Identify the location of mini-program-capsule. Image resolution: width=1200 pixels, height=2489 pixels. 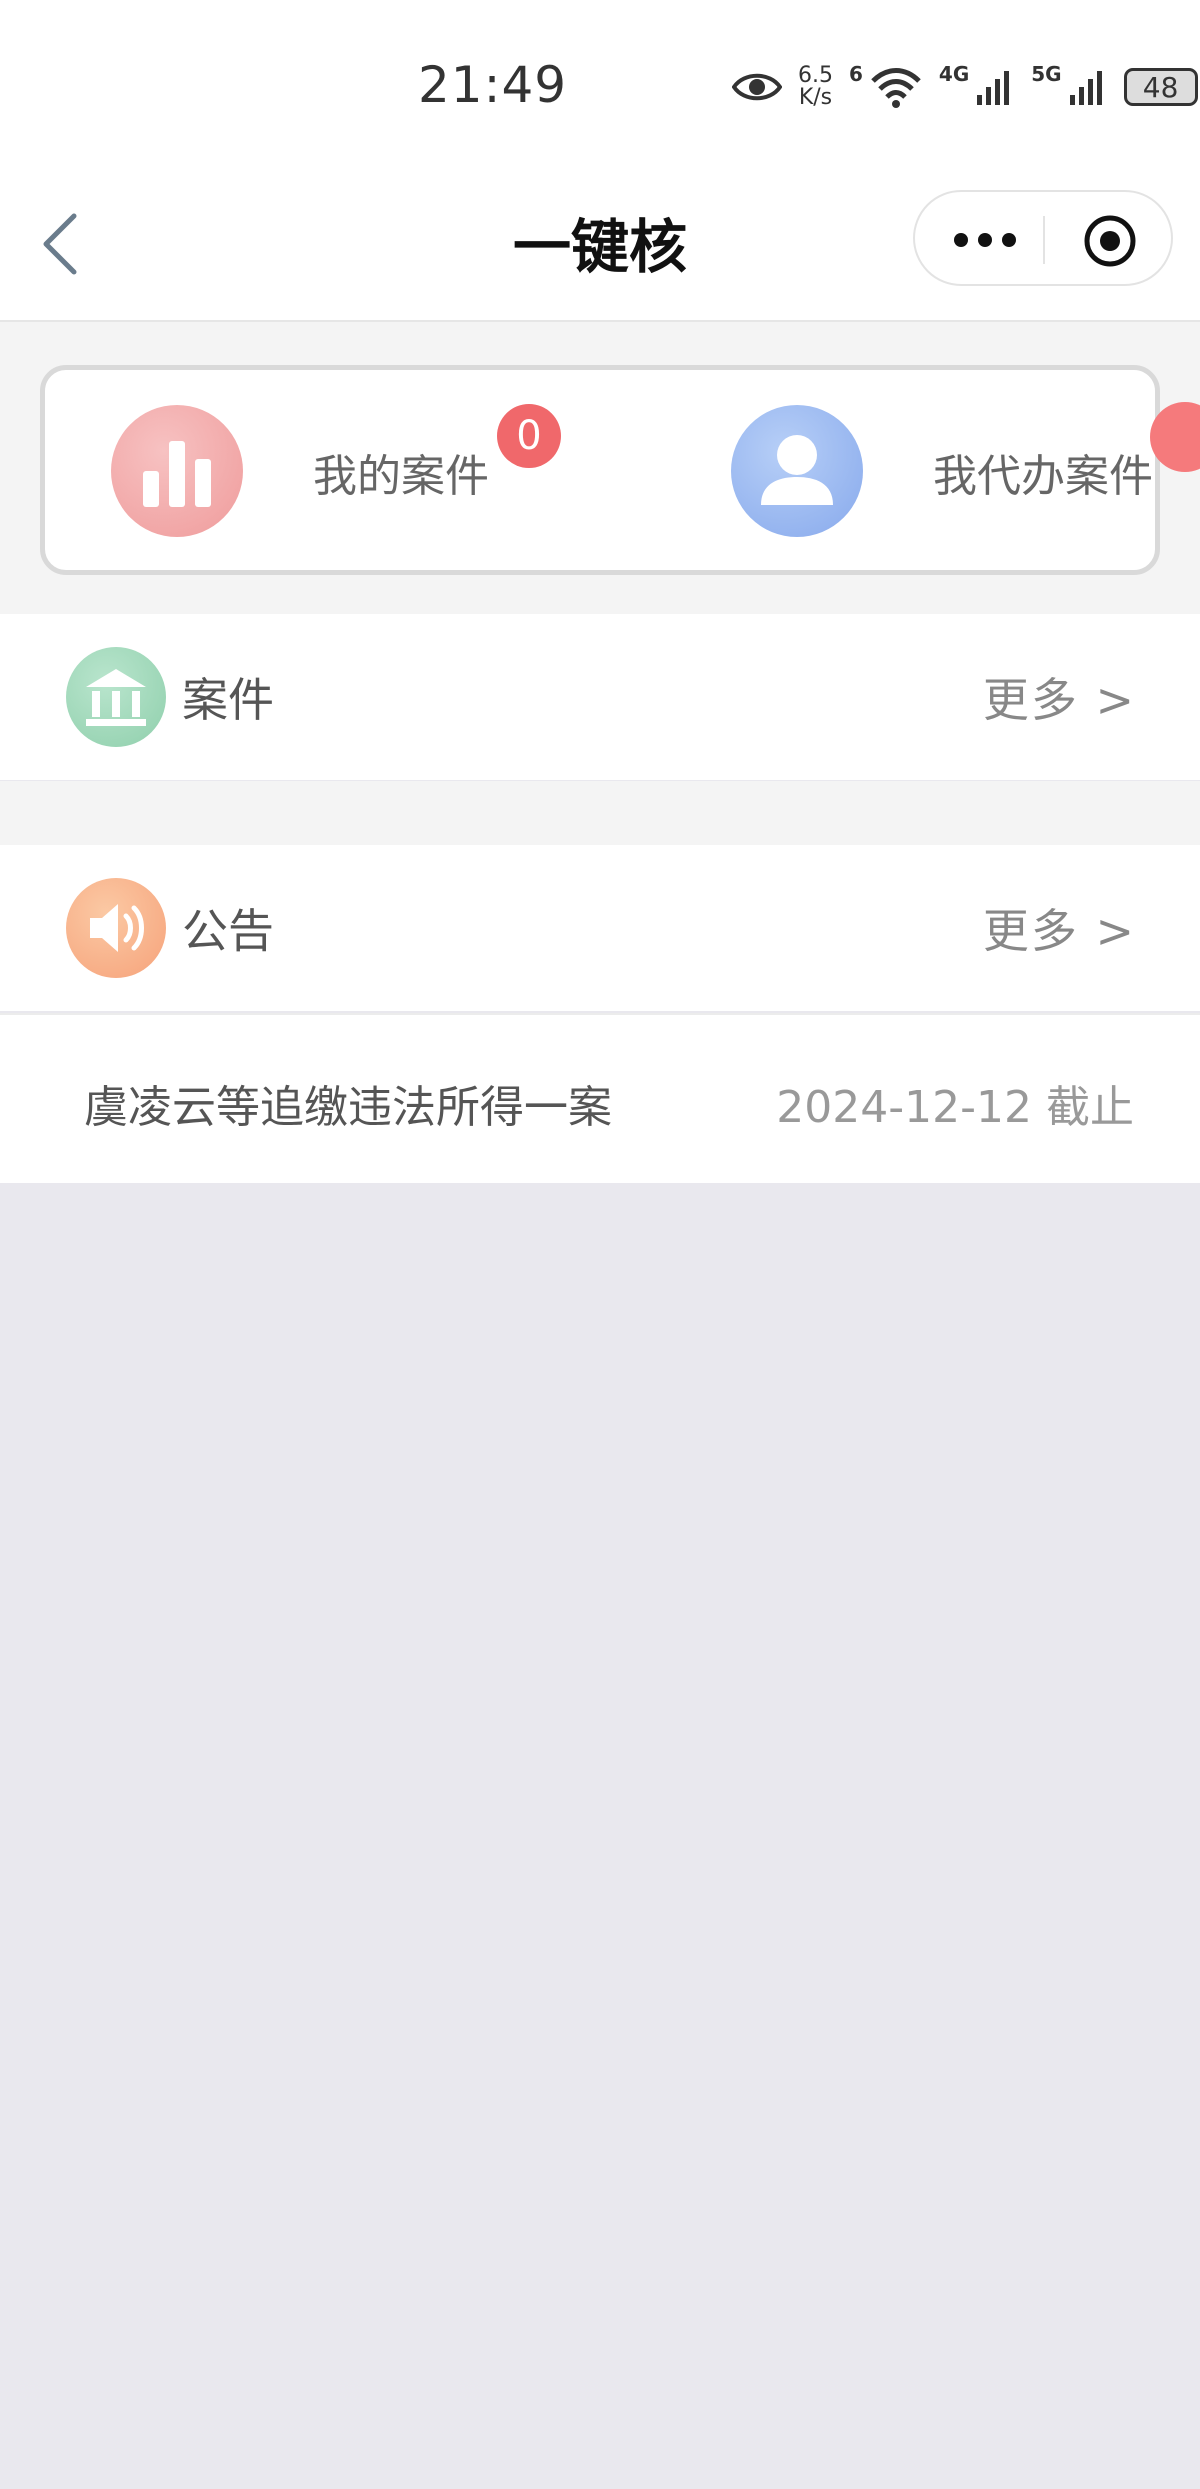
(1043, 238).